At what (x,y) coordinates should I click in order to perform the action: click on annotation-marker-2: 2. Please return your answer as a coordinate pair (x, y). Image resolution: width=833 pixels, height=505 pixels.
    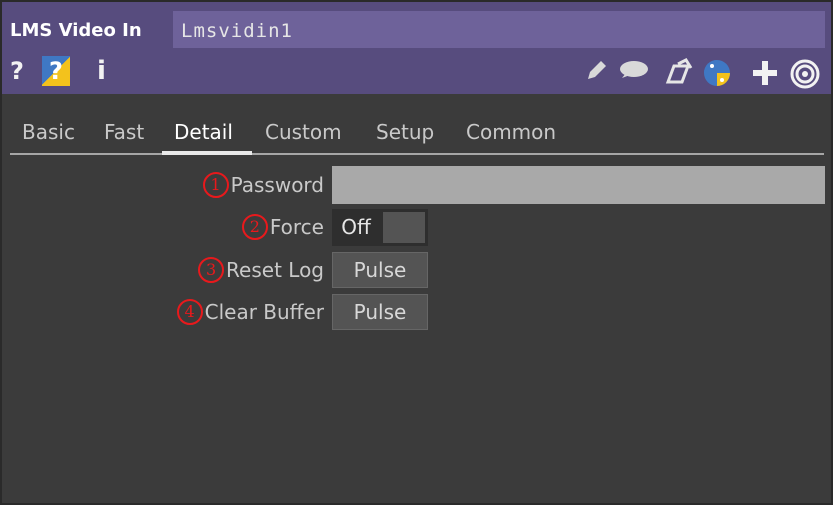
    Looking at the image, I should click on (254, 226).